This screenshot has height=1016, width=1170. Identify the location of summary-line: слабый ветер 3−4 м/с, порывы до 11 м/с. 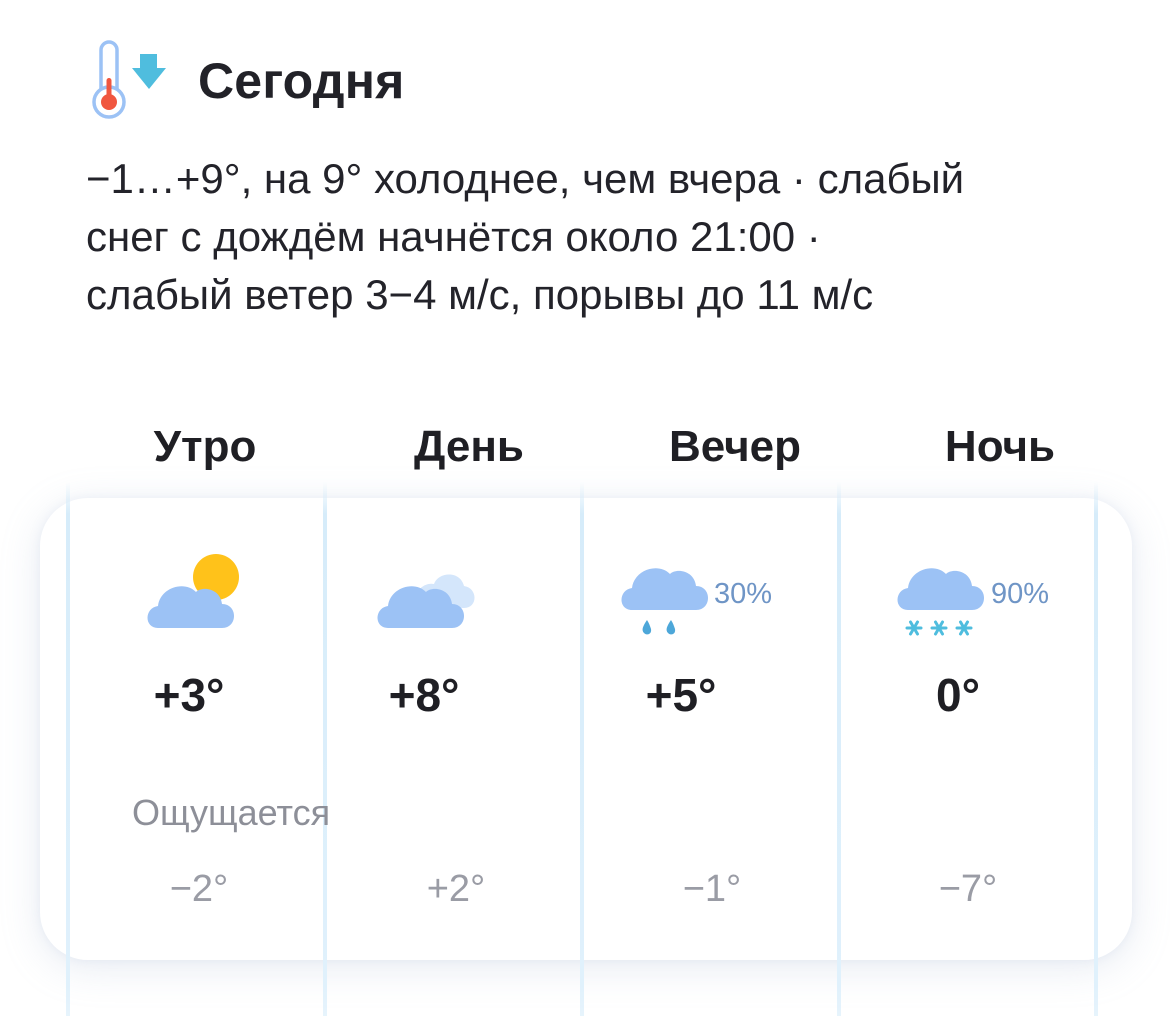
(480, 294).